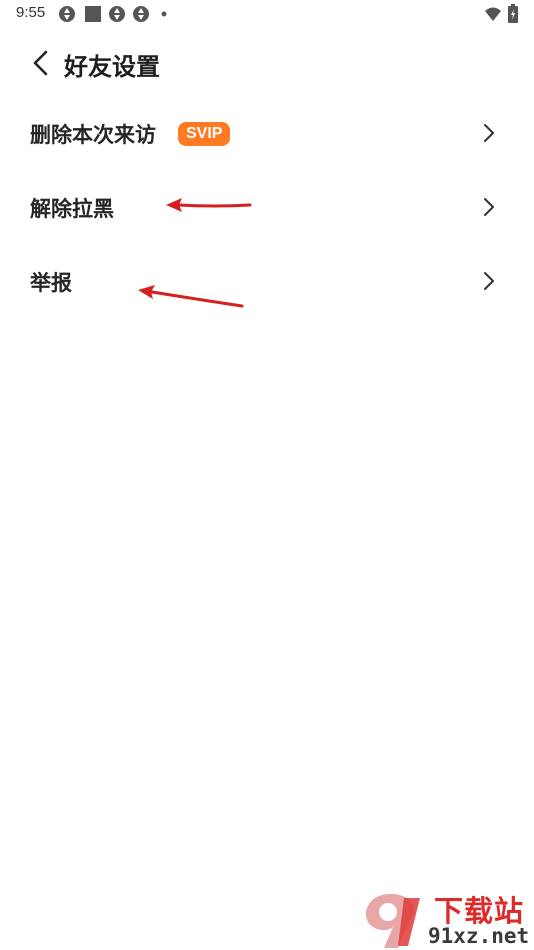 The image size is (534, 950). What do you see at coordinates (51, 283) in the screenshot?
I see `menu-item-label: 举报` at bounding box center [51, 283].